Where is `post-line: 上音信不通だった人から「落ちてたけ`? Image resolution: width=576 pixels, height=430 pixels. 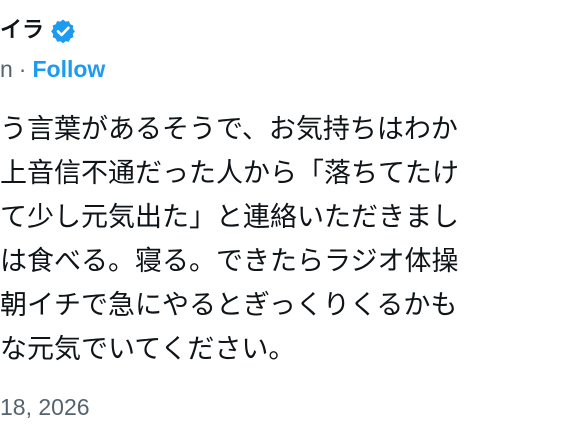
post-line: 上音信不通だった人から「落ちてたけ is located at coordinates (229, 173).